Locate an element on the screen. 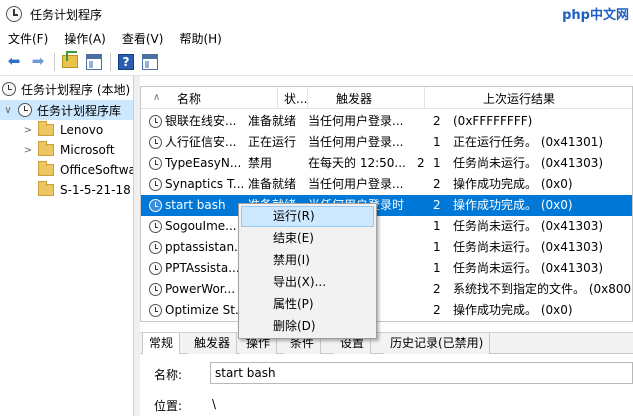  back-button: ⬅ is located at coordinates (14, 62).